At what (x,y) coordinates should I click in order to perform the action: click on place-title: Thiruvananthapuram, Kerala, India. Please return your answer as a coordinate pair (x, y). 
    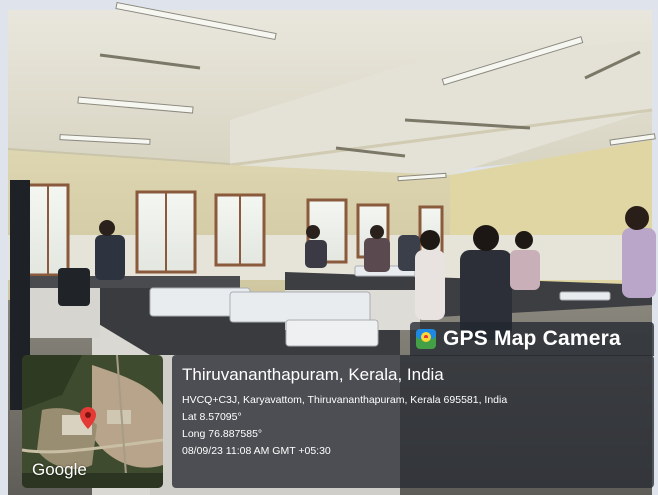
    Looking at the image, I should click on (313, 374).